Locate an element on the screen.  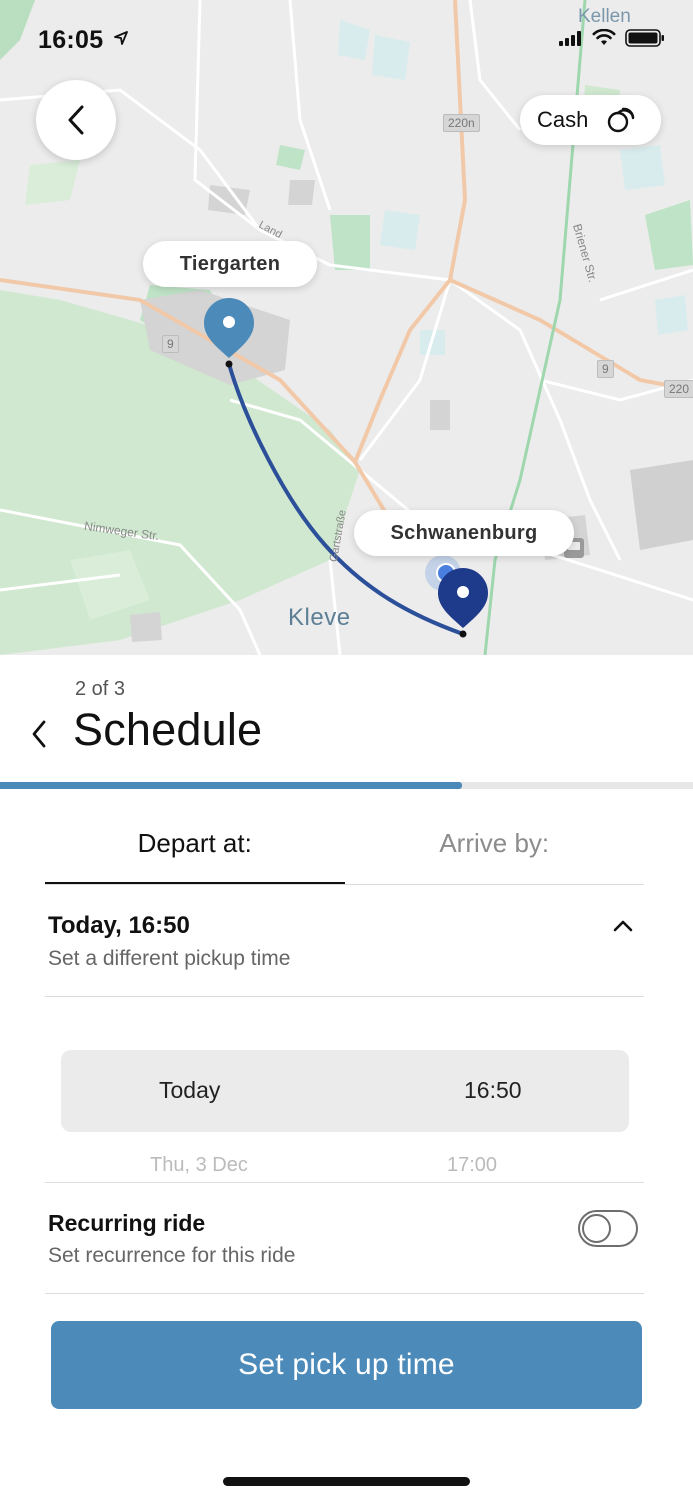
step-counter: 2 of 3 is located at coordinates (100, 689).